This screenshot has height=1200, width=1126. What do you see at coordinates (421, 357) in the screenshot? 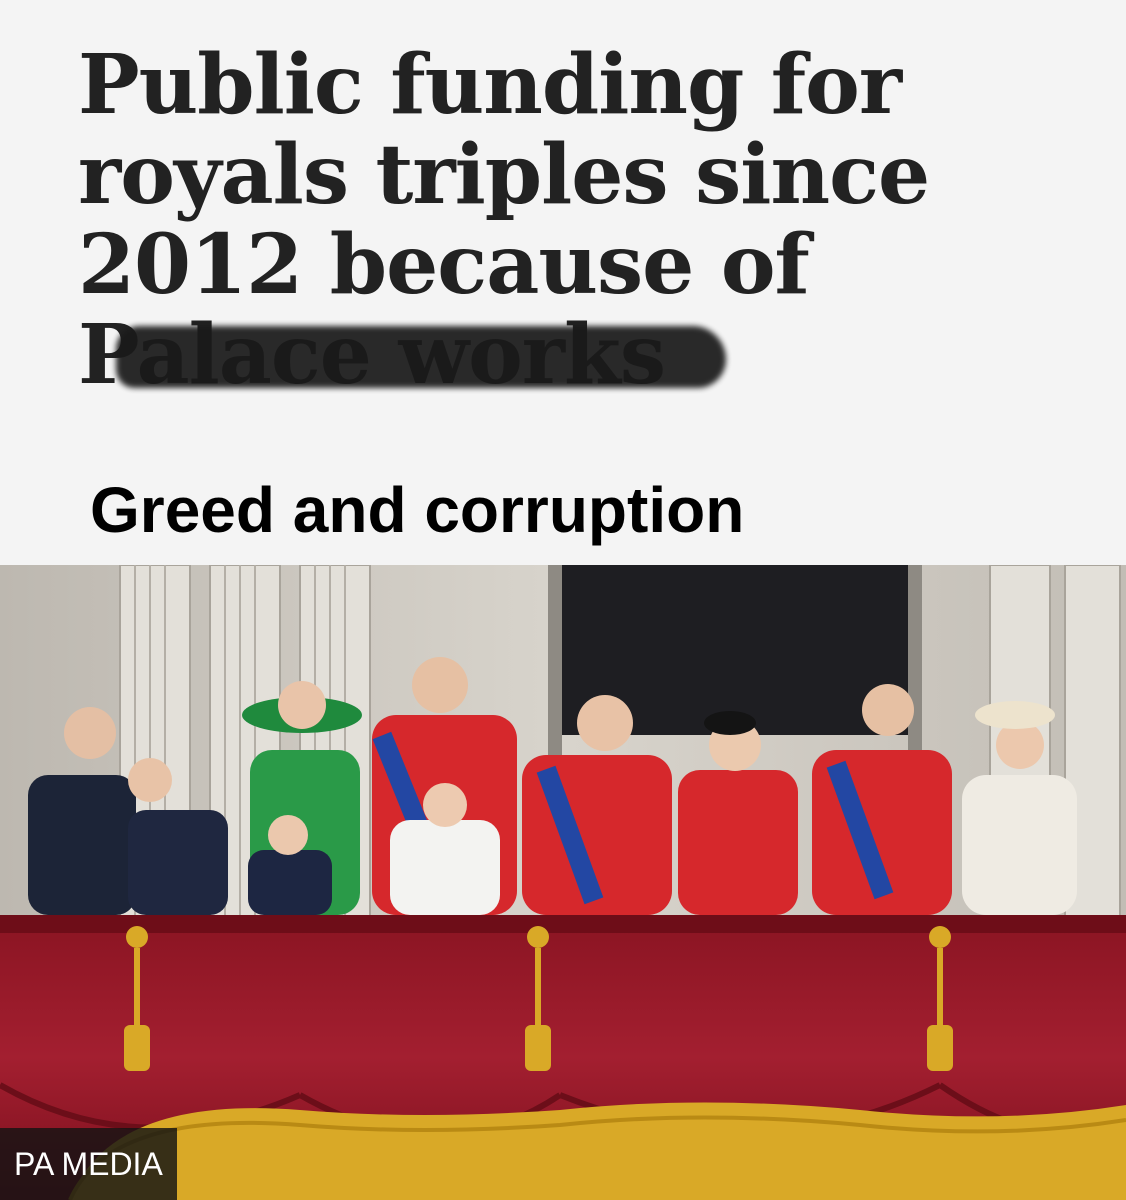
I see `scribble-redaction-mark` at bounding box center [421, 357].